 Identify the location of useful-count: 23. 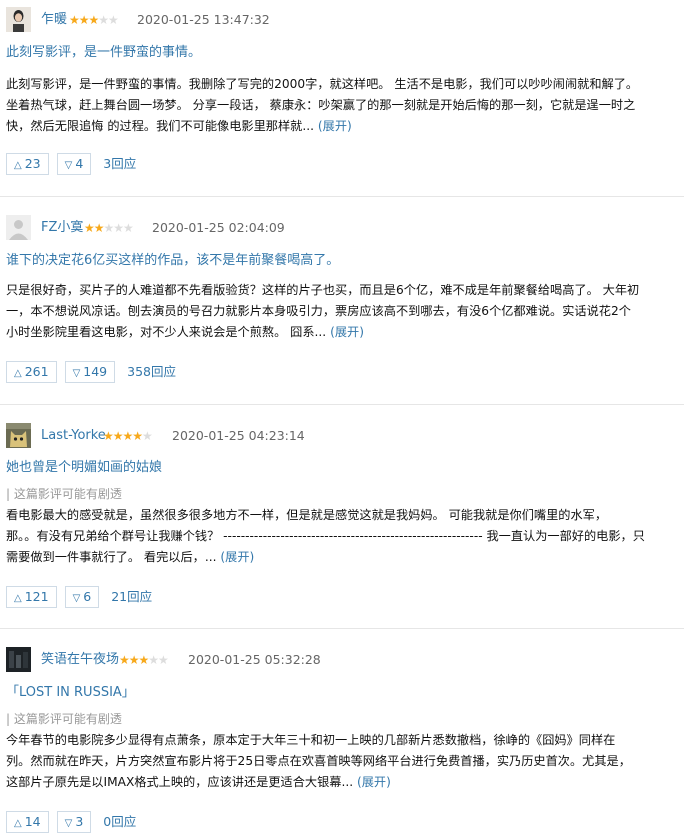
(32, 163).